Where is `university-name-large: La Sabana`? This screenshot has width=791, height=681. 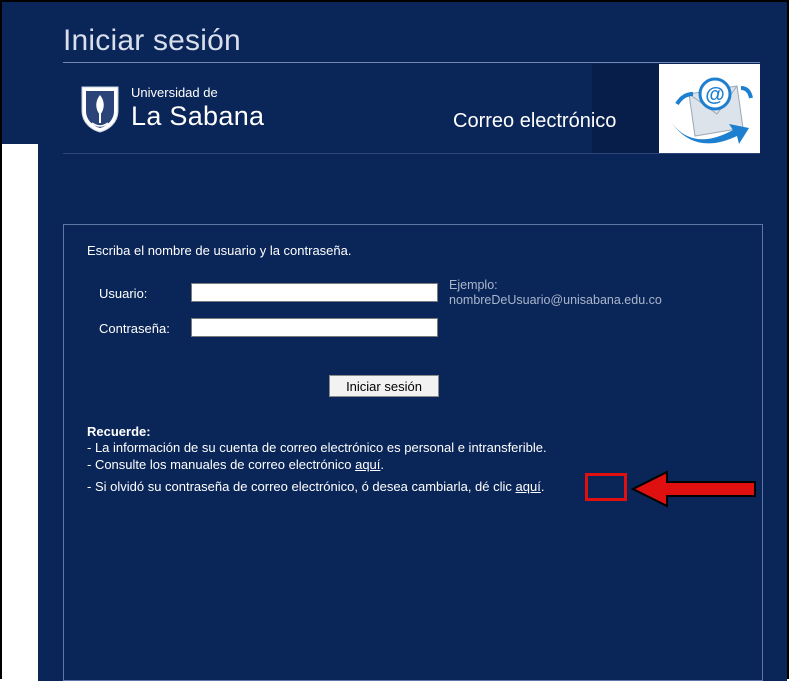
university-name-large: La Sabana is located at coordinates (198, 116).